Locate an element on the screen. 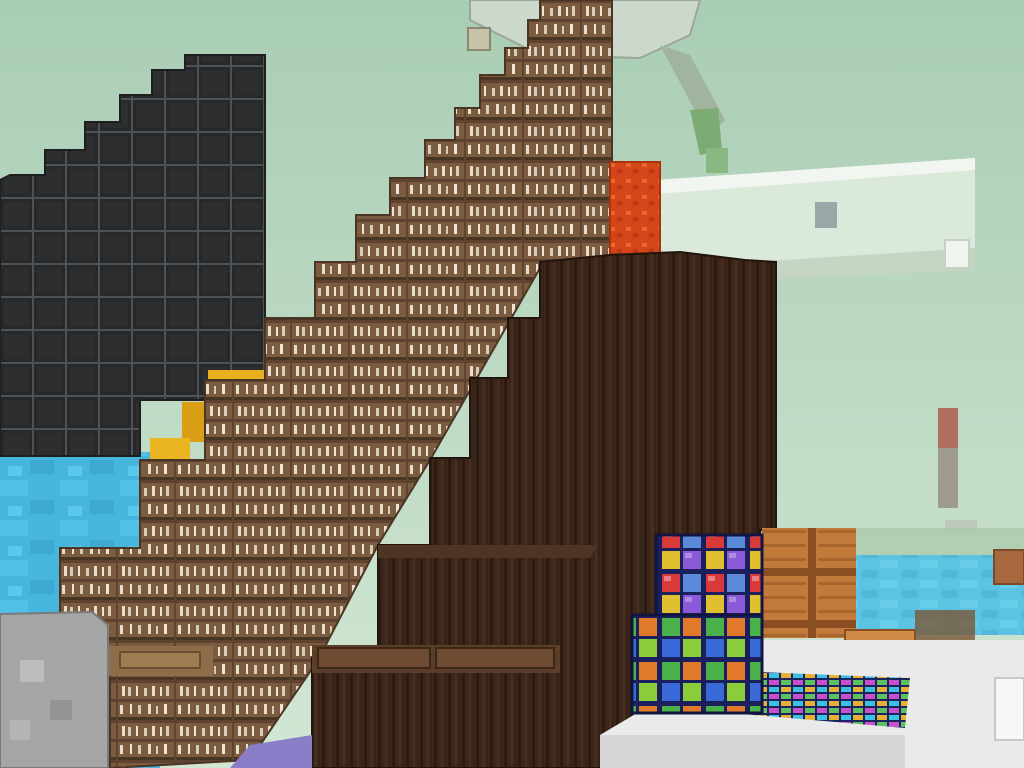  dark-wood-far is located at coordinates (945, 625).